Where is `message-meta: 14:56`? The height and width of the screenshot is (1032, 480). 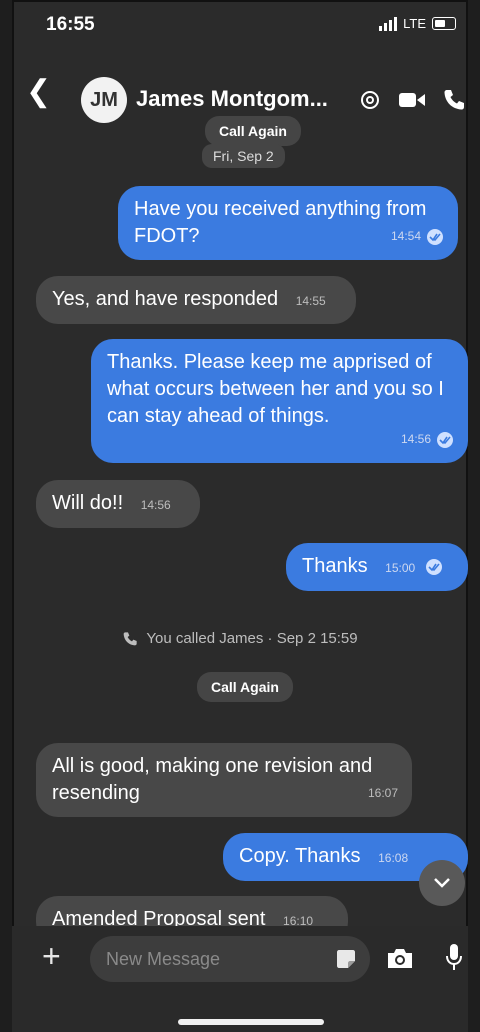 message-meta: 14:56 is located at coordinates (427, 439).